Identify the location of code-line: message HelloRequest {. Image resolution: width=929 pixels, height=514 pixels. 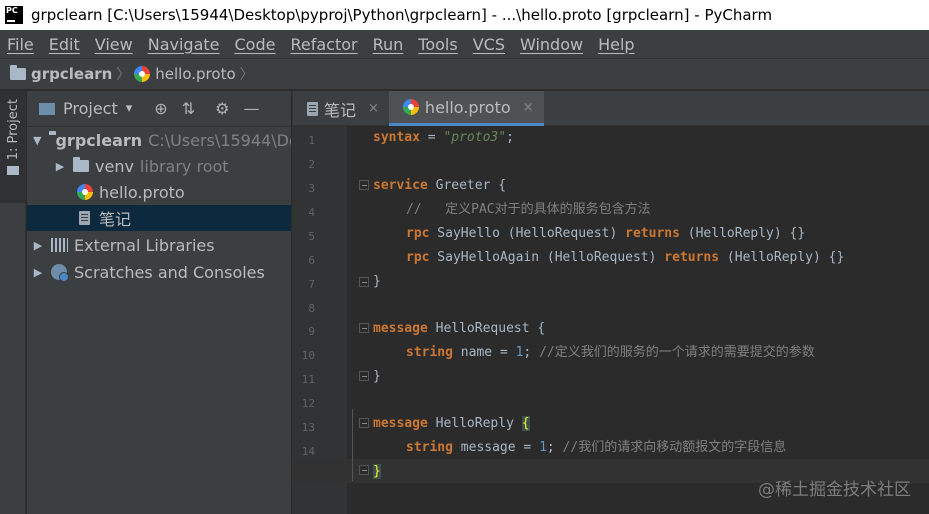
(459, 328).